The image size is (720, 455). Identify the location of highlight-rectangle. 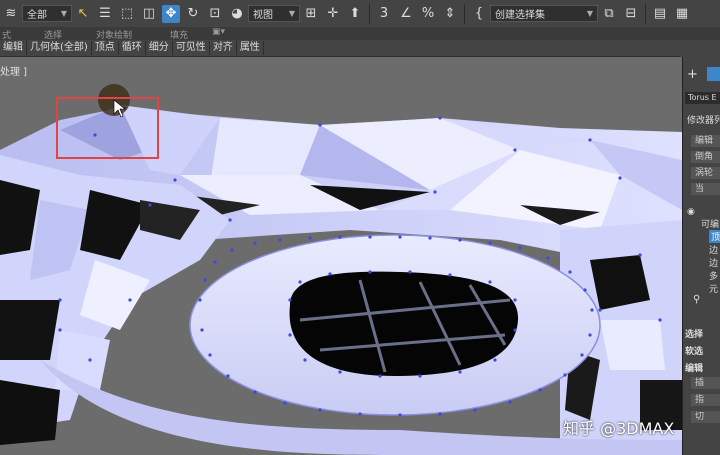
(107, 128).